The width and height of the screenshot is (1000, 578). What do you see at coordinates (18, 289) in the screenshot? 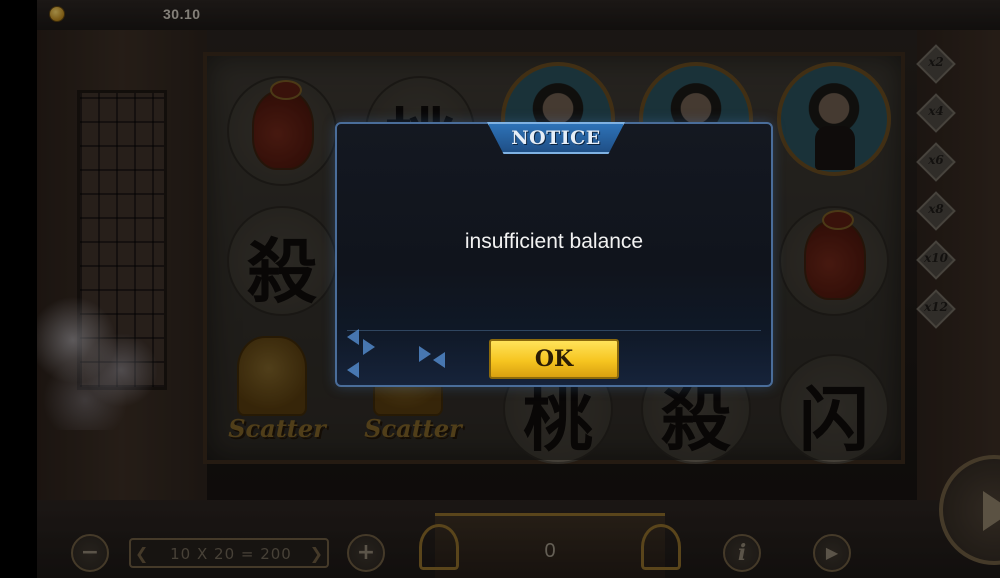
I see `left-letterbox` at bounding box center [18, 289].